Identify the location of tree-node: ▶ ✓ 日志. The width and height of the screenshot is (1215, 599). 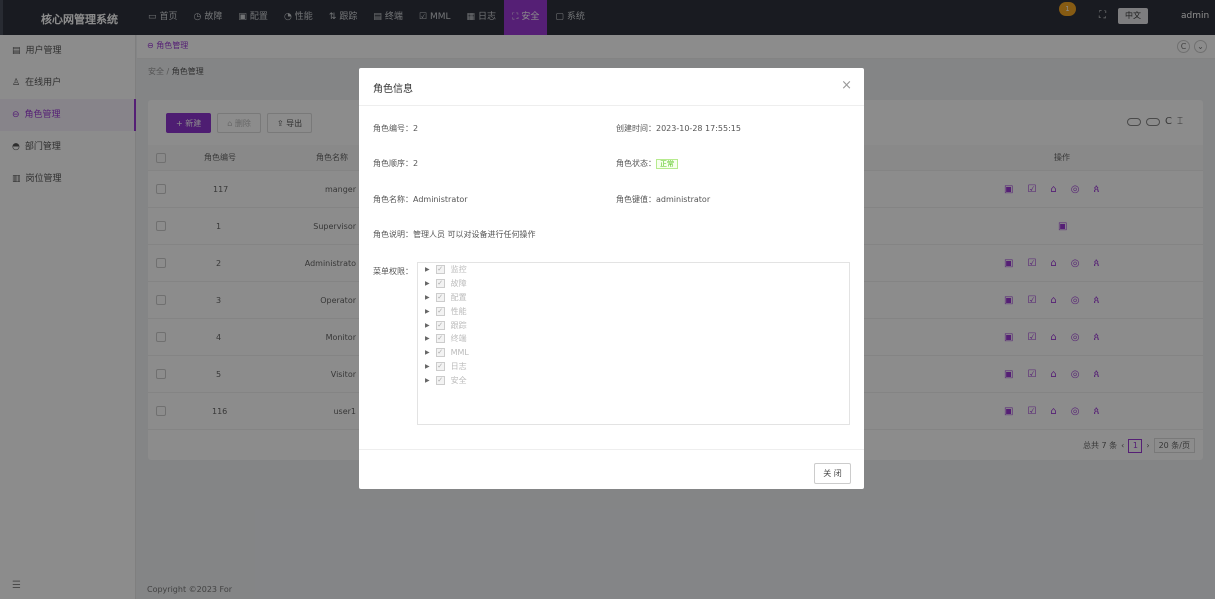
(633, 367).